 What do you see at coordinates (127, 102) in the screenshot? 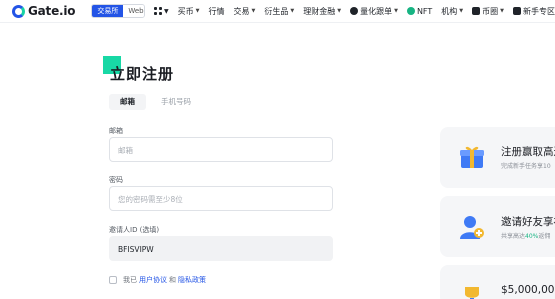
I see `tab-email: 邮箱` at bounding box center [127, 102].